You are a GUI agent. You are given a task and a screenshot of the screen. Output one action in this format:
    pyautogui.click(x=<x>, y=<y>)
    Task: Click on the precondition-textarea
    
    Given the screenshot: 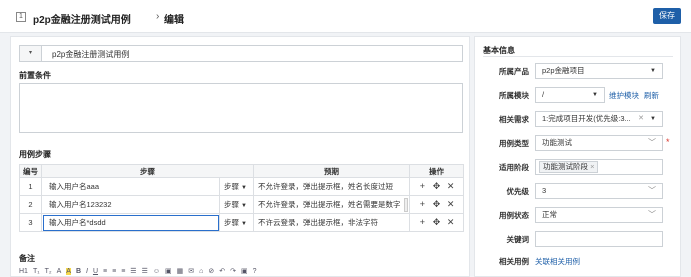 What is the action you would take?
    pyautogui.click(x=241, y=108)
    